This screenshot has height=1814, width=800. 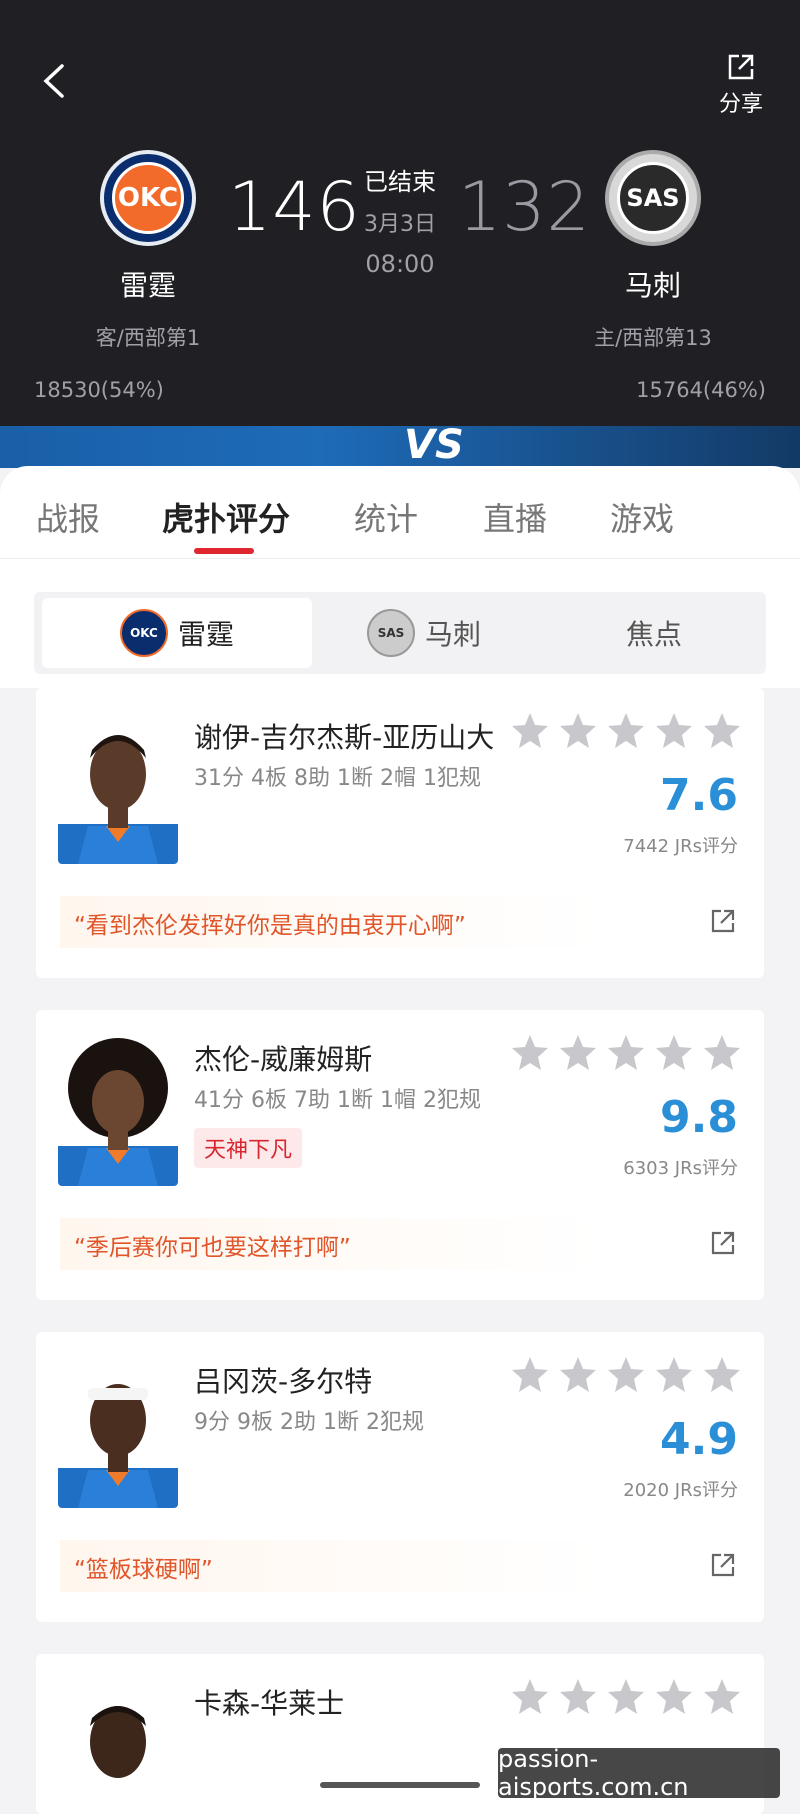 I want to click on okc-logo: OKC, so click(x=148, y=198).